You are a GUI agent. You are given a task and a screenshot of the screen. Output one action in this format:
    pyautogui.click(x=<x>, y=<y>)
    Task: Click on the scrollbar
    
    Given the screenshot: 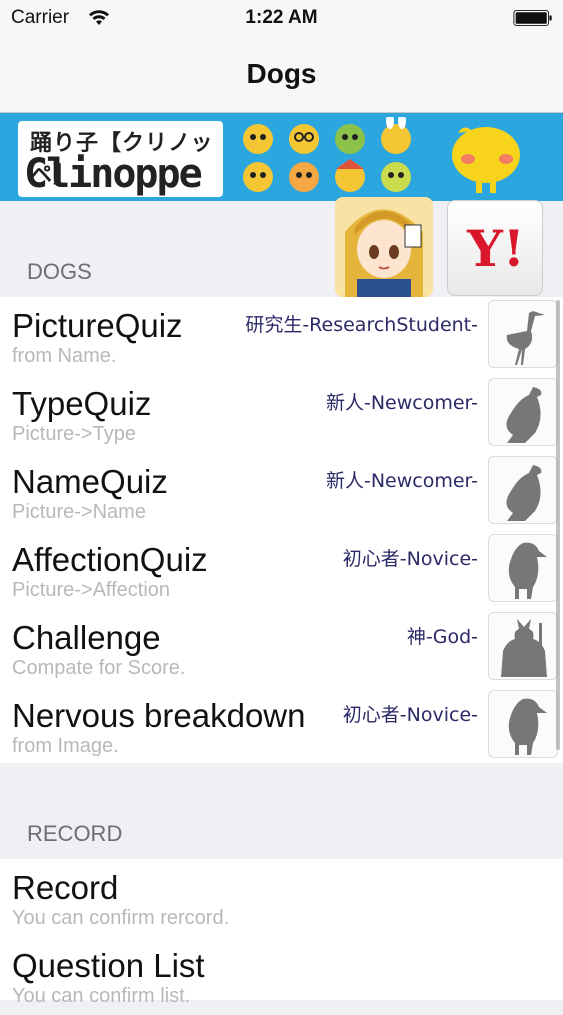 What is the action you would take?
    pyautogui.click(x=558, y=525)
    